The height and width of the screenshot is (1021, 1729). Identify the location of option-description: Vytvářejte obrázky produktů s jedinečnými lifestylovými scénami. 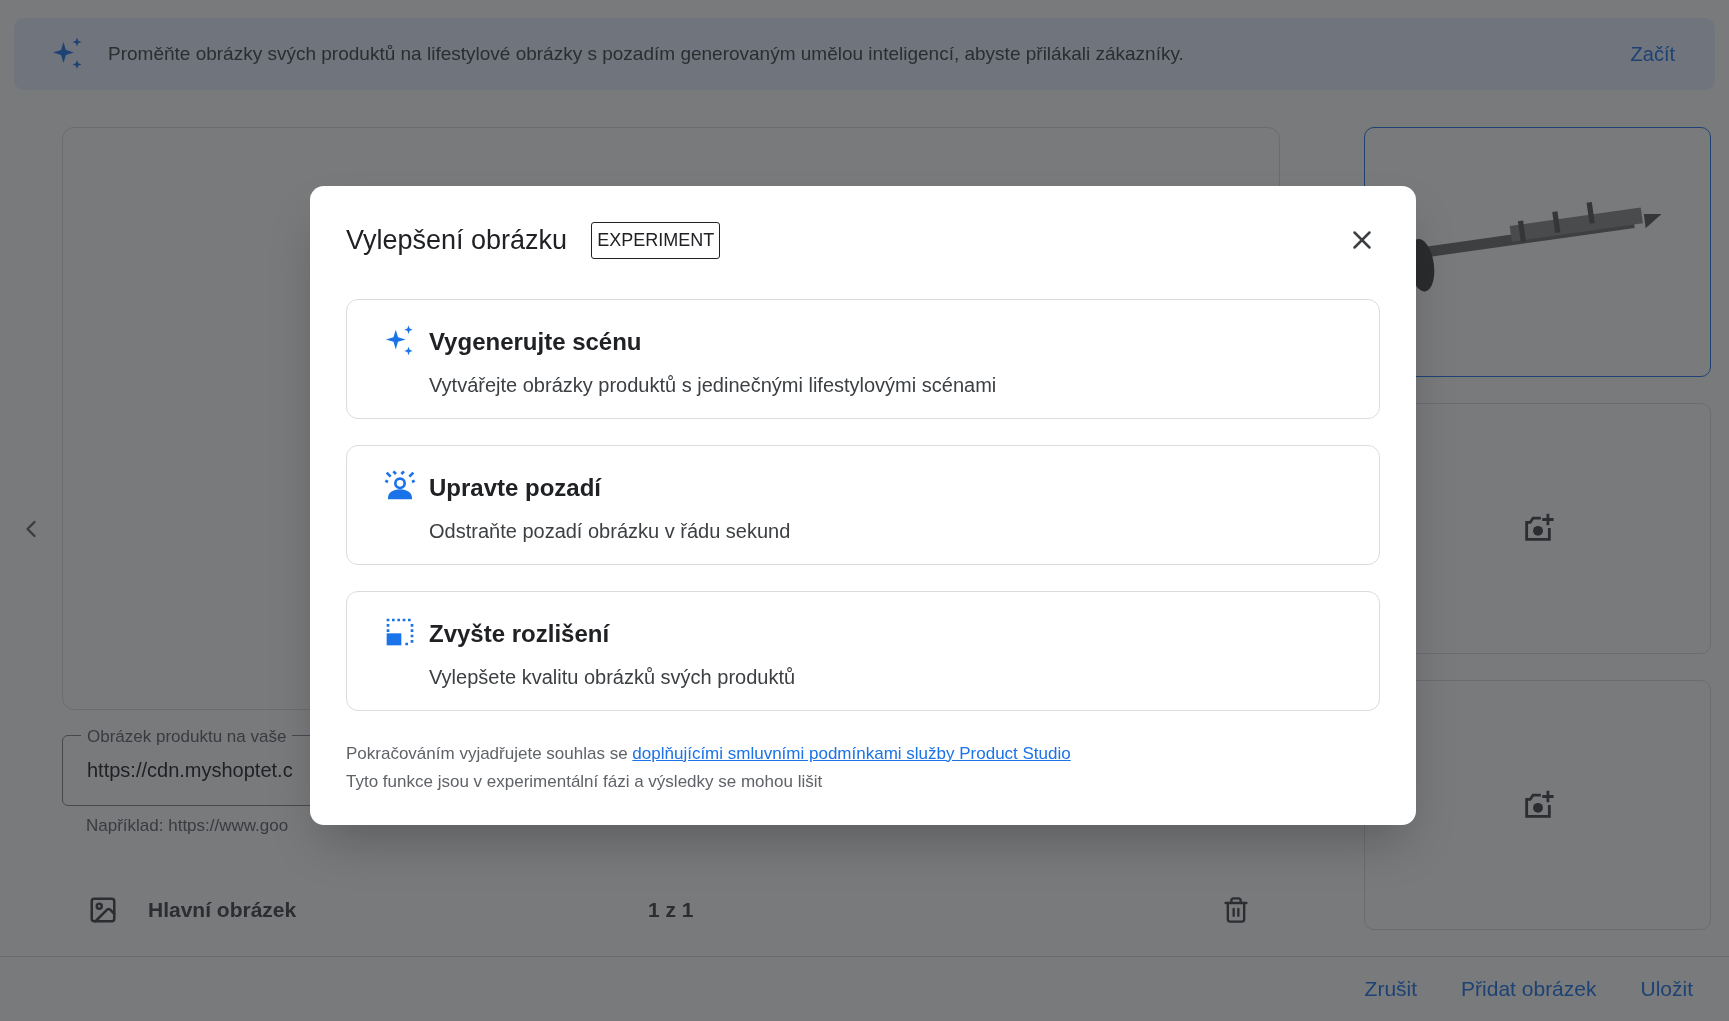
(713, 385).